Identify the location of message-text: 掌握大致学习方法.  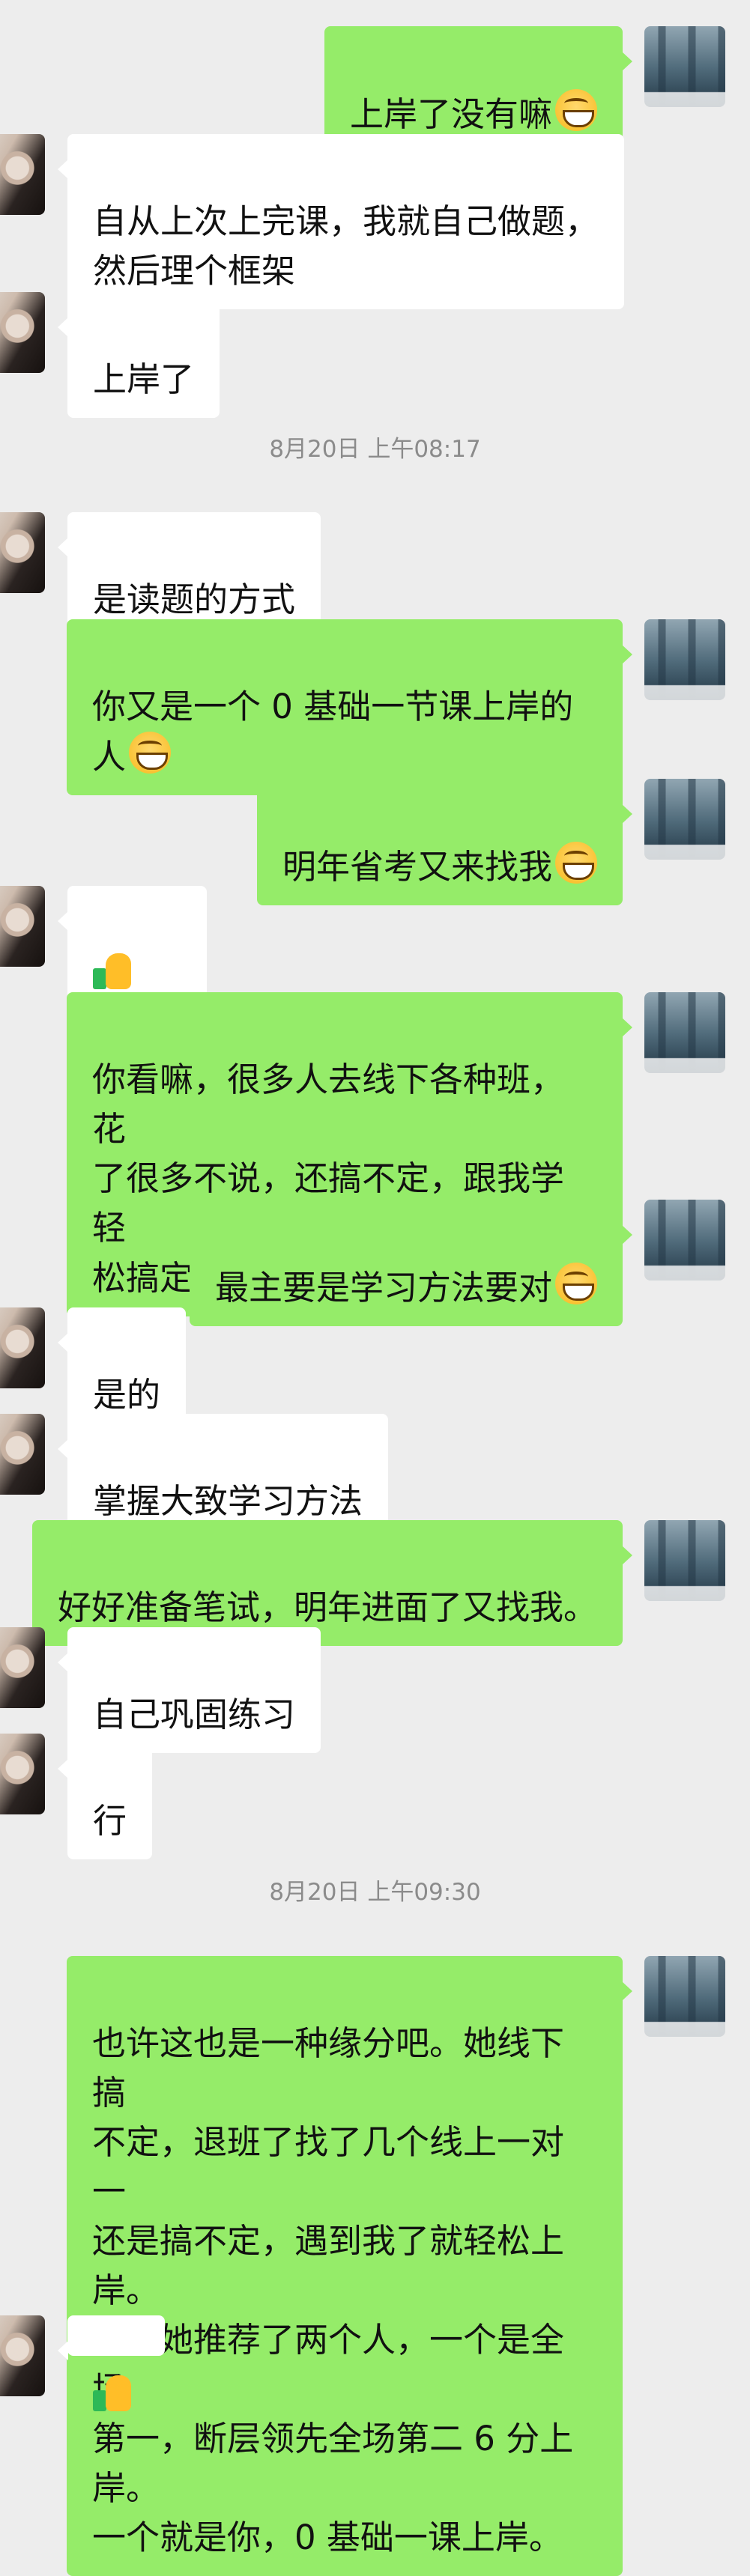
(228, 1501).